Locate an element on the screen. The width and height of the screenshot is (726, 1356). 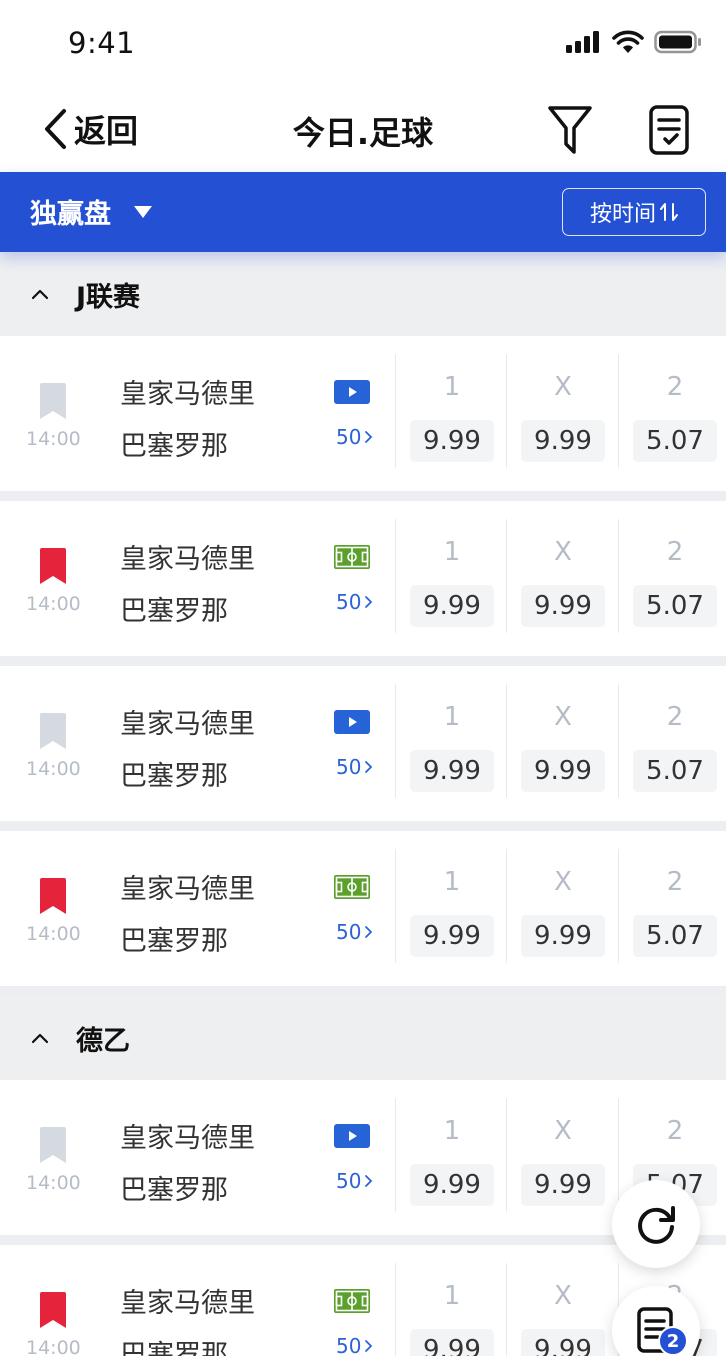
league-name: J联赛 is located at coordinates (108, 297).